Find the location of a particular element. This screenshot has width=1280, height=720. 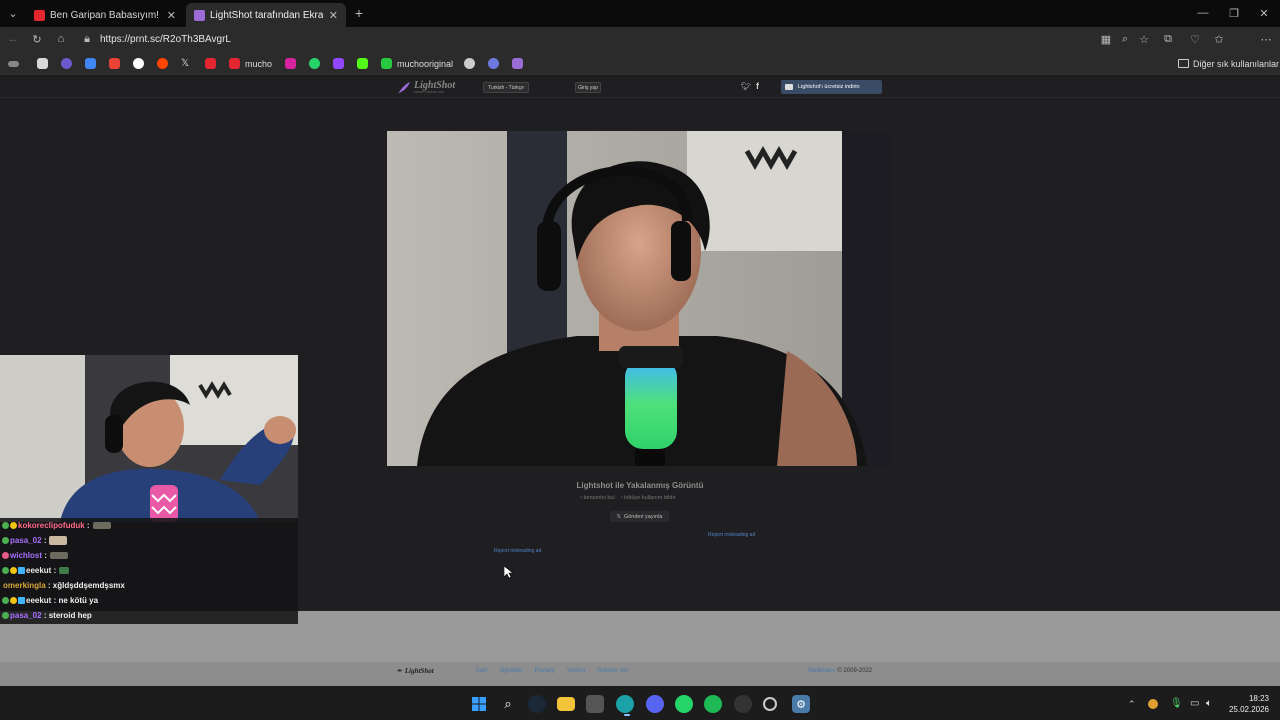

footer-link-privacy: Privacy is located at coordinates (545, 671).